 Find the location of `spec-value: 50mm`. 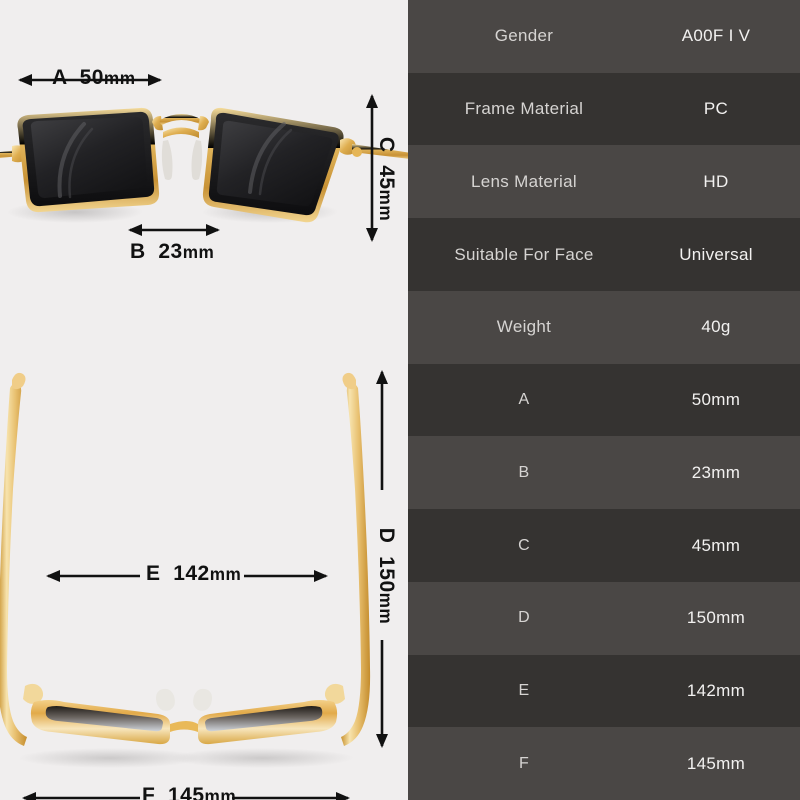

spec-value: 50mm is located at coordinates (716, 400).